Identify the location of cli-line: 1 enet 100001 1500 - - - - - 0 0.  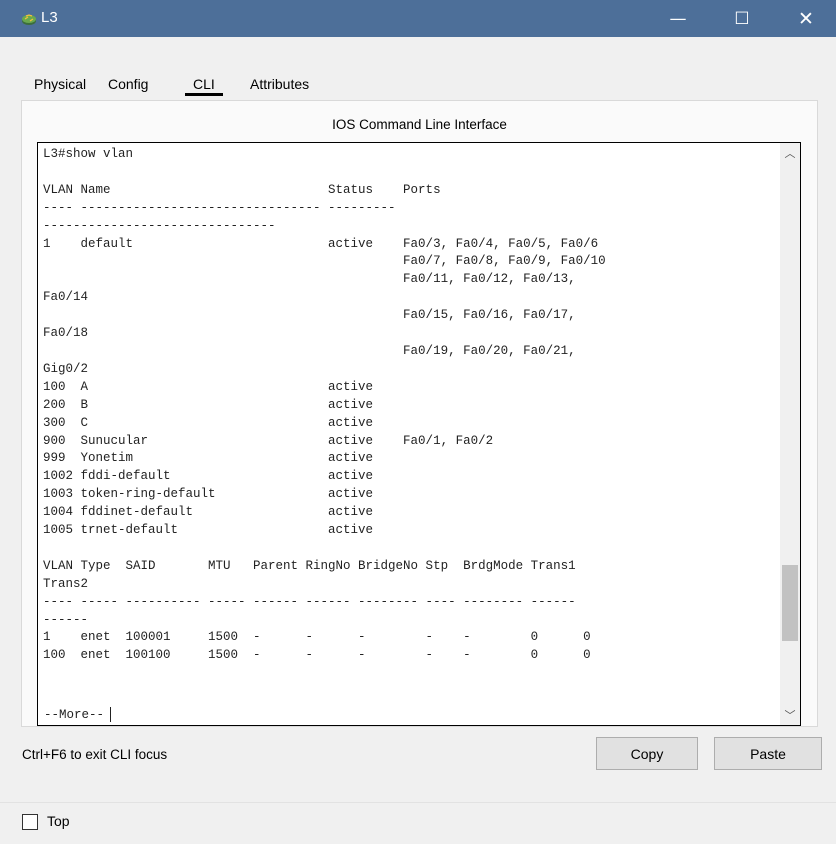
(317, 637).